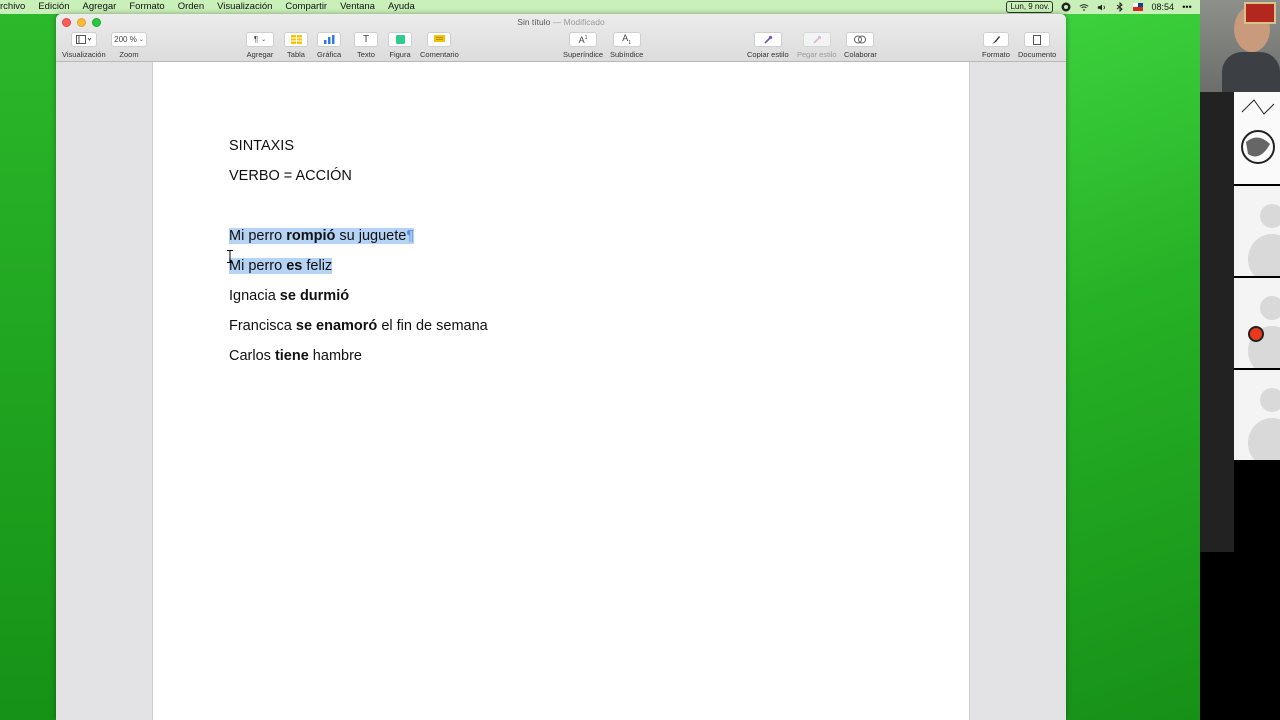  I want to click on insert-control: ¶ ⌄ Agregar, so click(260, 45).